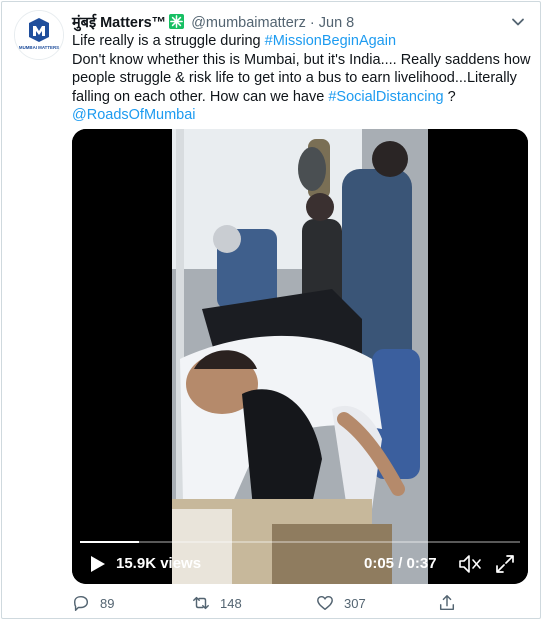  Describe the element at coordinates (400, 563) in the screenshot. I see `video-timestamp: 0:05 / 0:37` at that location.